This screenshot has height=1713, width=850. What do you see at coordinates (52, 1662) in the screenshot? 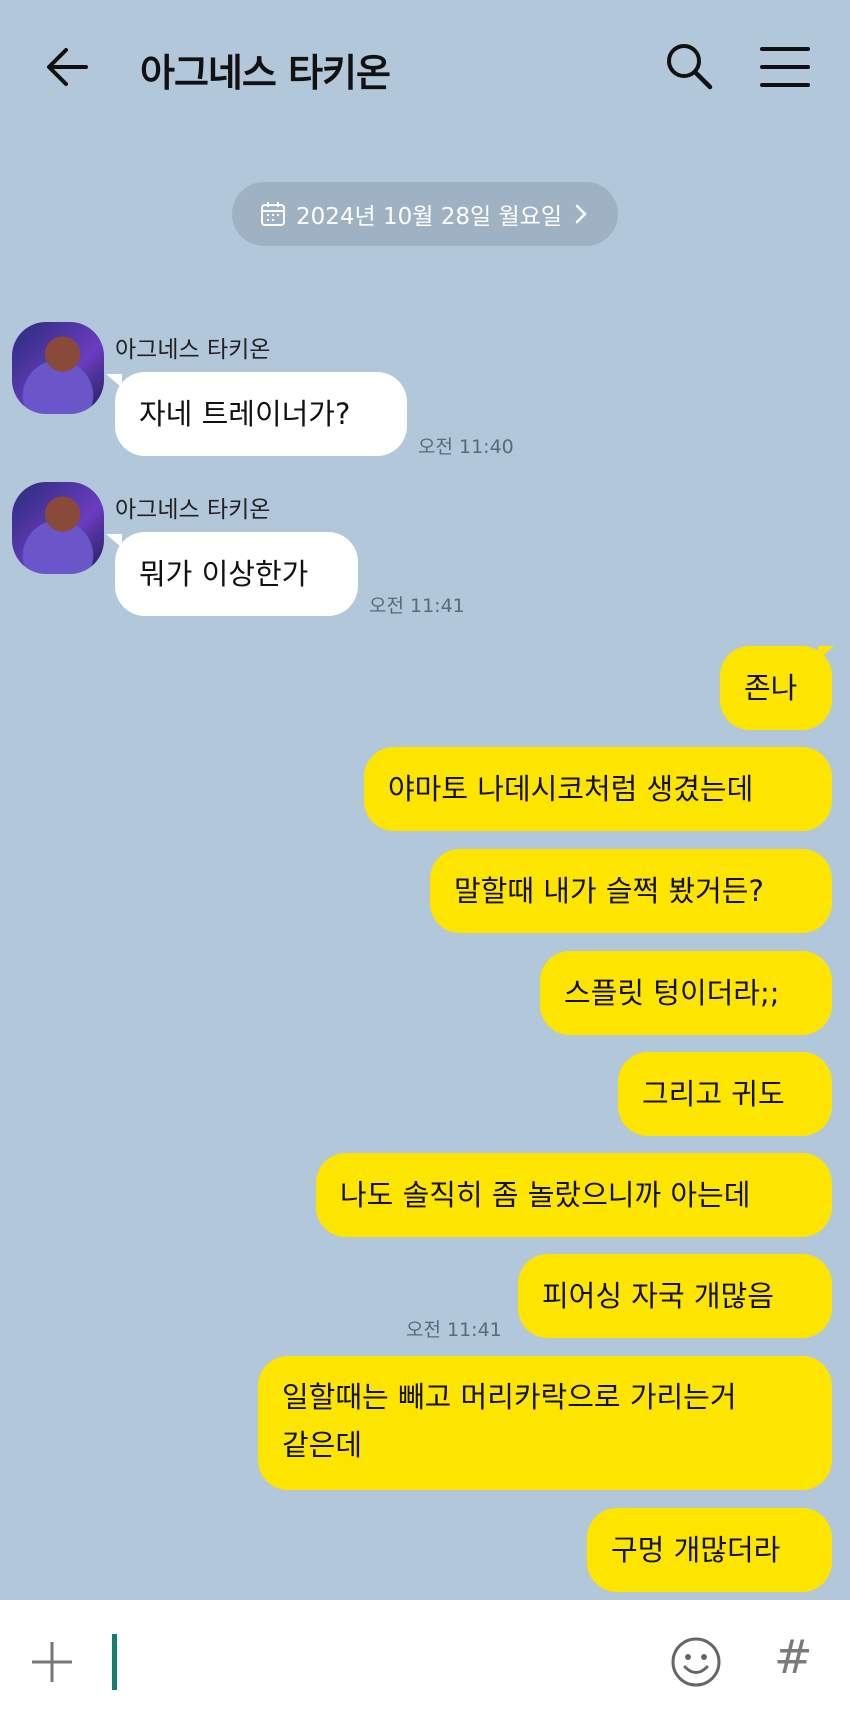
I see `plus-icon` at bounding box center [52, 1662].